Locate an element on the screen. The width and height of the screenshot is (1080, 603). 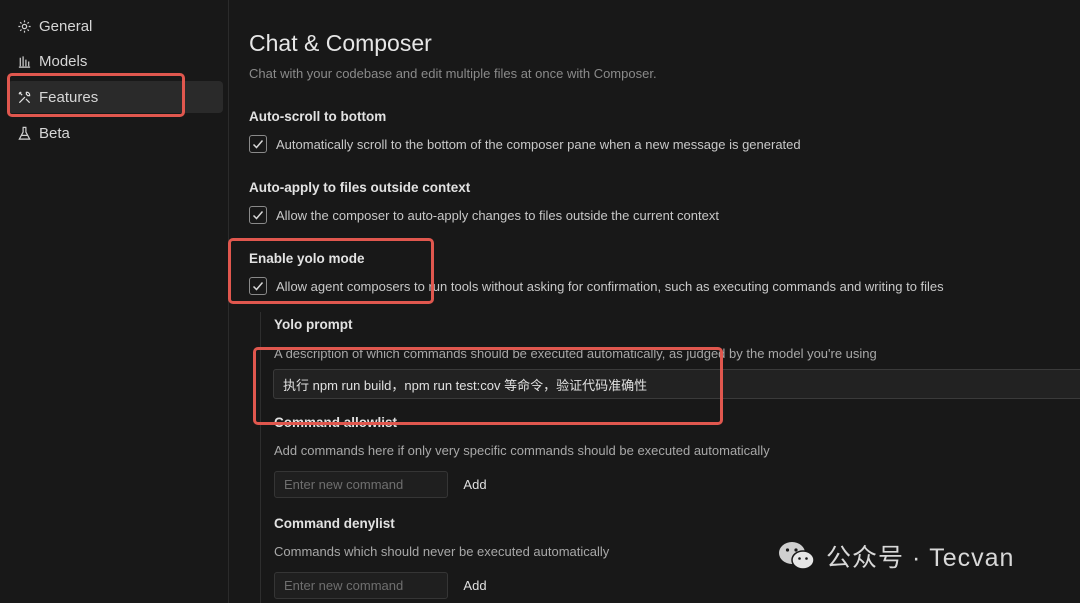
allowlist-input: Enter new command is located at coordinates (361, 484).